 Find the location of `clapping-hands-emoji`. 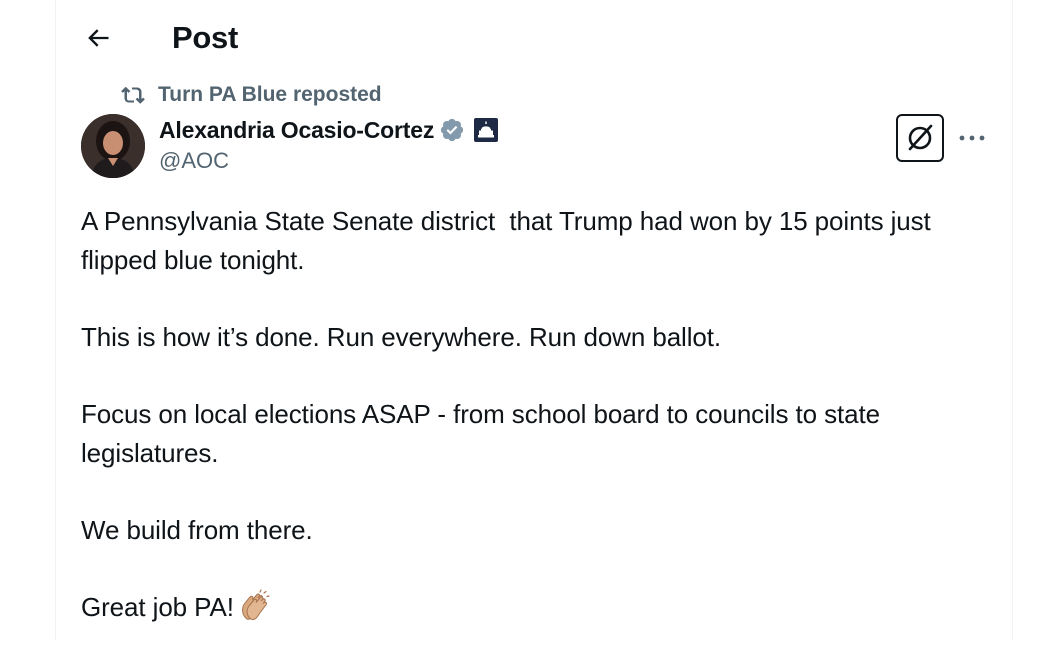

clapping-hands-emoji is located at coordinates (255, 606).